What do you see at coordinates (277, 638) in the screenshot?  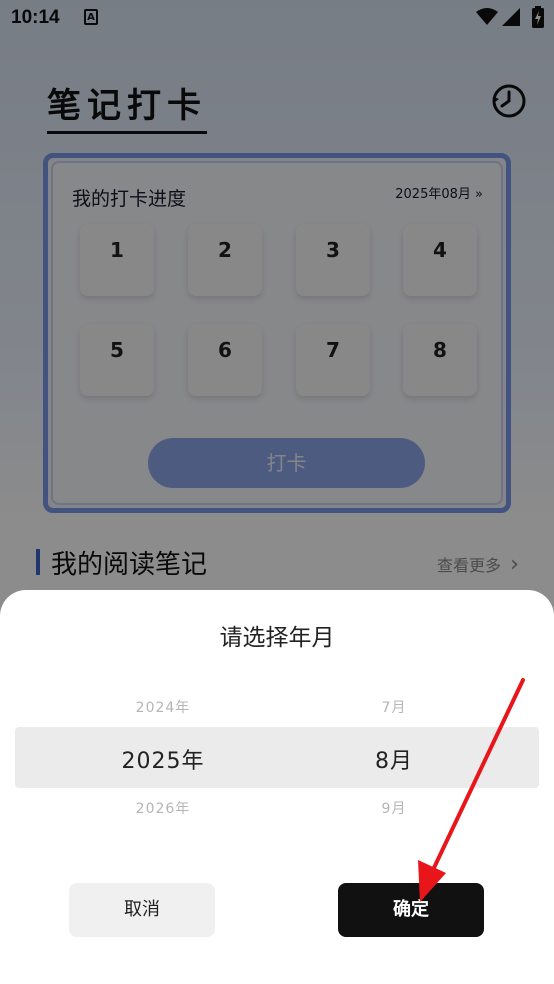 I see `picker-title: 请选择年月` at bounding box center [277, 638].